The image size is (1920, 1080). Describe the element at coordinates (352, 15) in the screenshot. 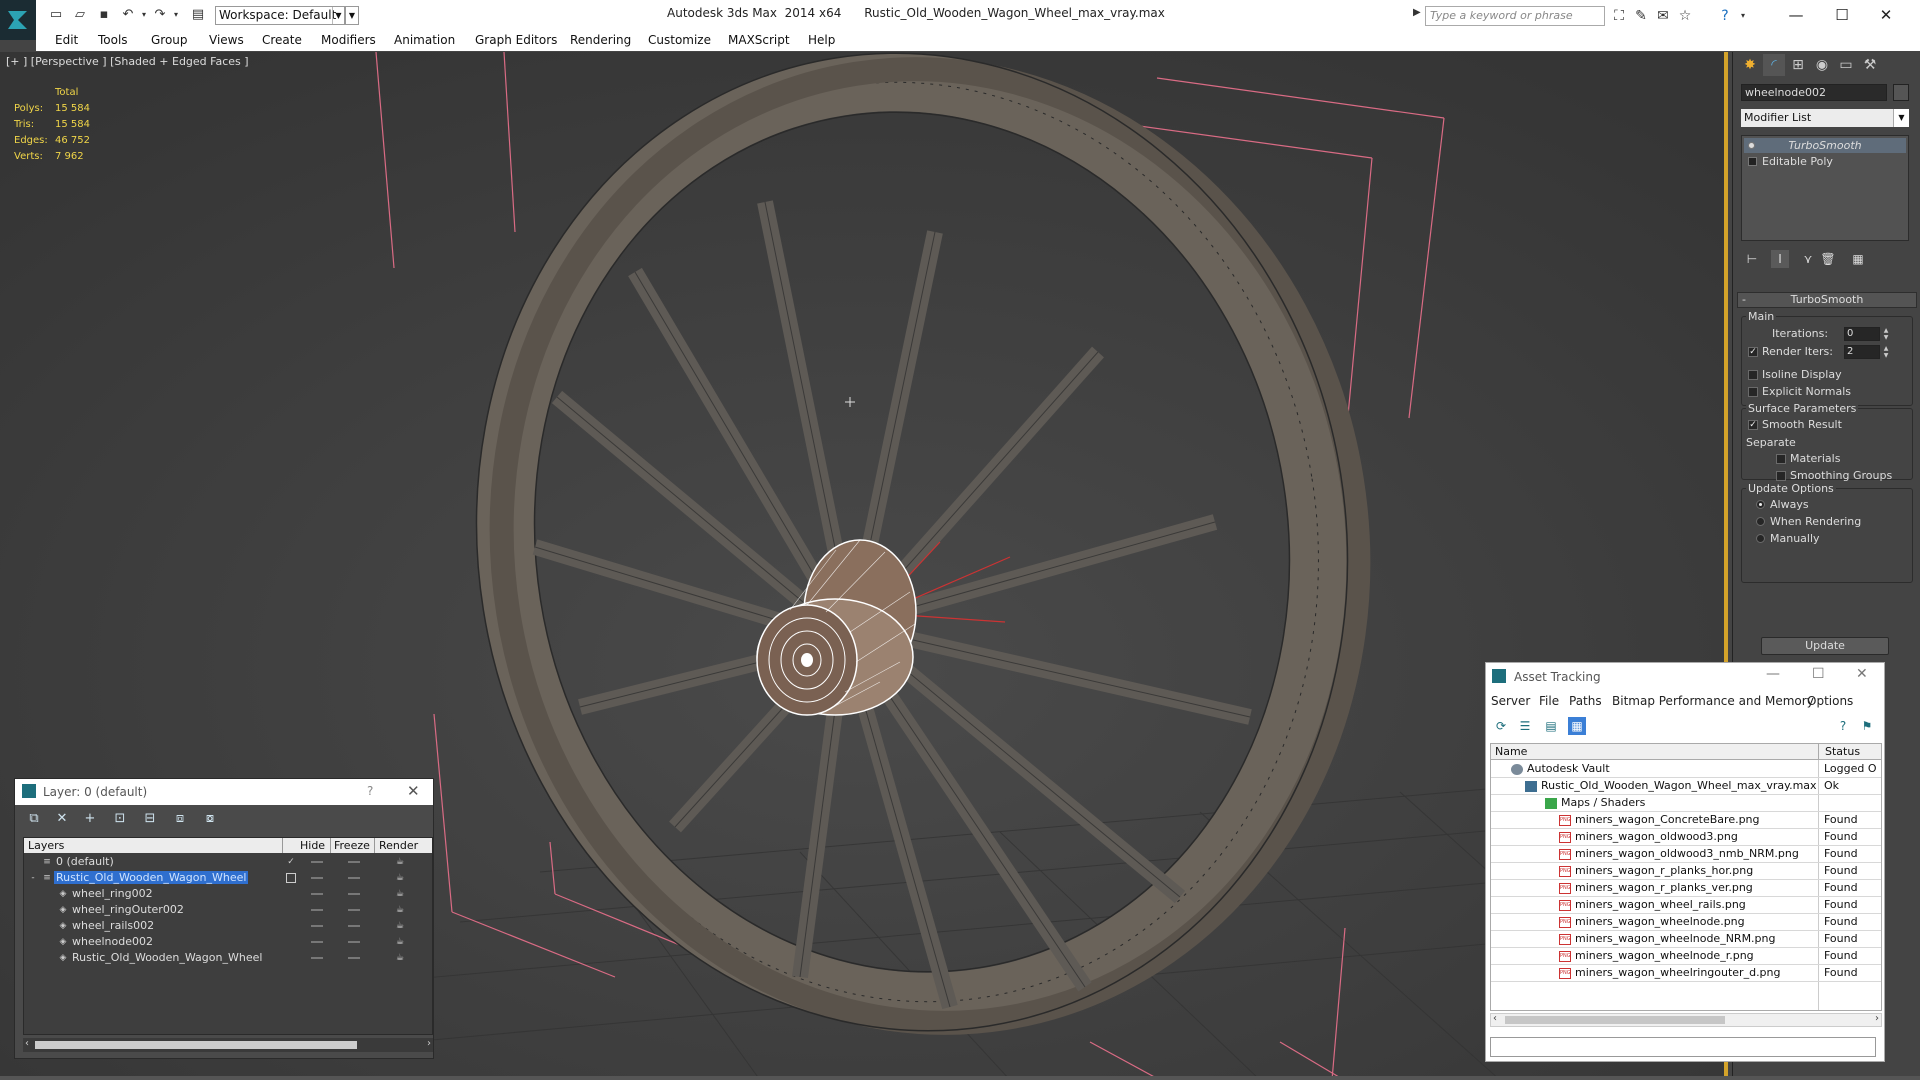

I see `quick-access-dropdown: ▼` at that location.